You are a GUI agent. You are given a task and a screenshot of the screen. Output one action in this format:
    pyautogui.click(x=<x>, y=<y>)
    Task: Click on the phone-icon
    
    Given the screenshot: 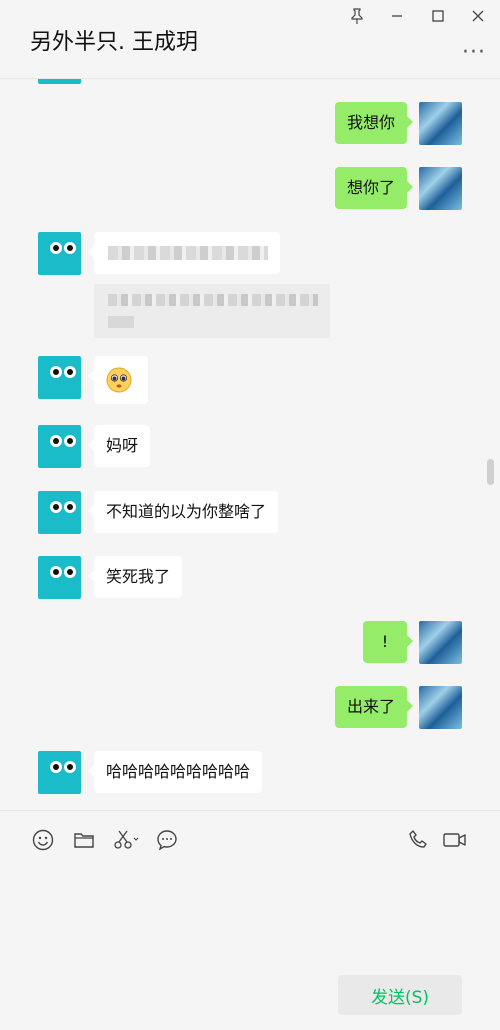 What is the action you would take?
    pyautogui.click(x=419, y=840)
    